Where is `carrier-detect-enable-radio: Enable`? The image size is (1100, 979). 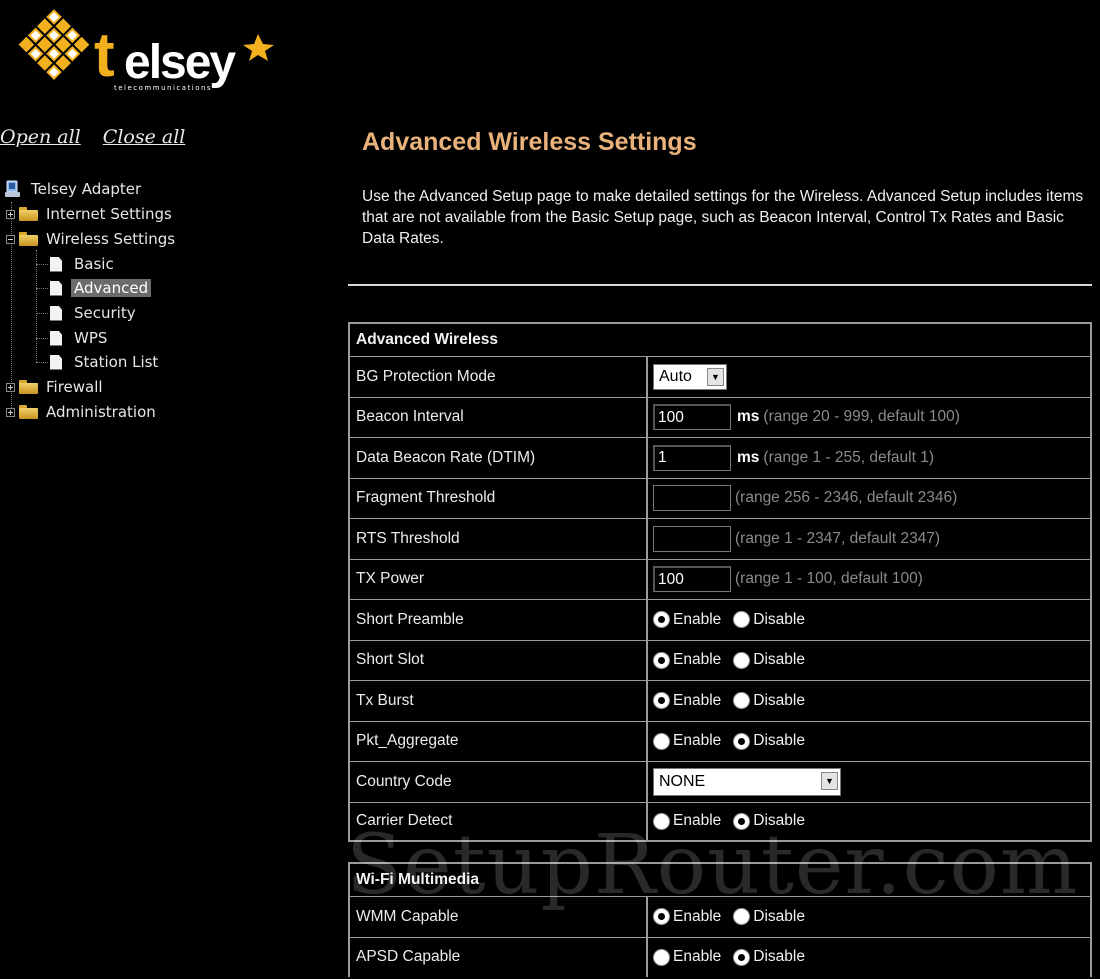
carrier-detect-enable-radio: Enable is located at coordinates (687, 821).